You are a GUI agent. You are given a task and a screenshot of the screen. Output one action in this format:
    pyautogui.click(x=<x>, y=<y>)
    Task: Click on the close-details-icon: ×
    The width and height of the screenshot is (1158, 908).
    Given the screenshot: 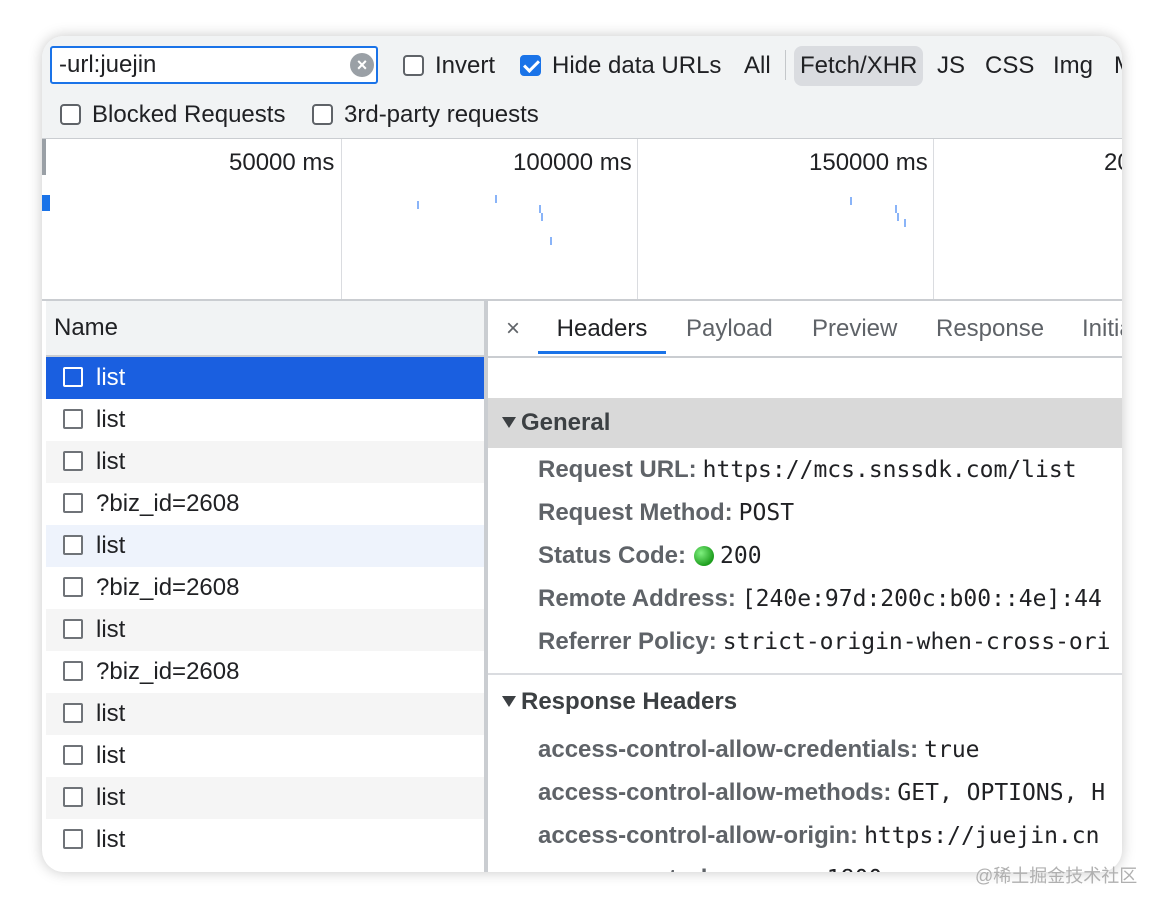 What is the action you would take?
    pyautogui.click(x=513, y=328)
    